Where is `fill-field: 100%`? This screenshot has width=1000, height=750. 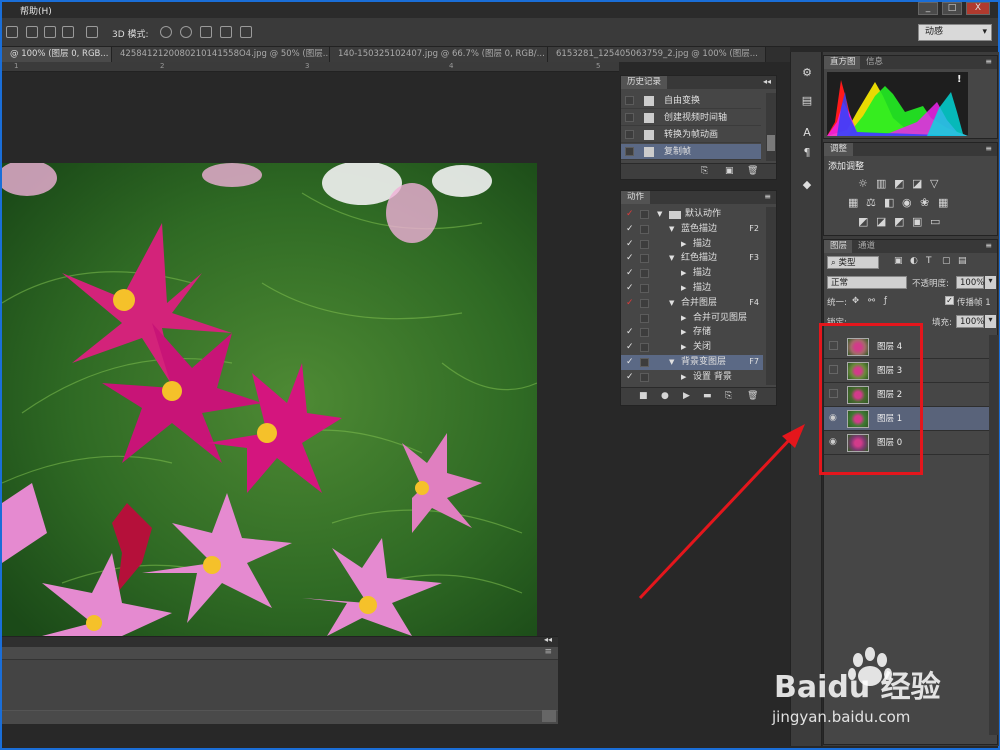
fill-field: 100% is located at coordinates (970, 321).